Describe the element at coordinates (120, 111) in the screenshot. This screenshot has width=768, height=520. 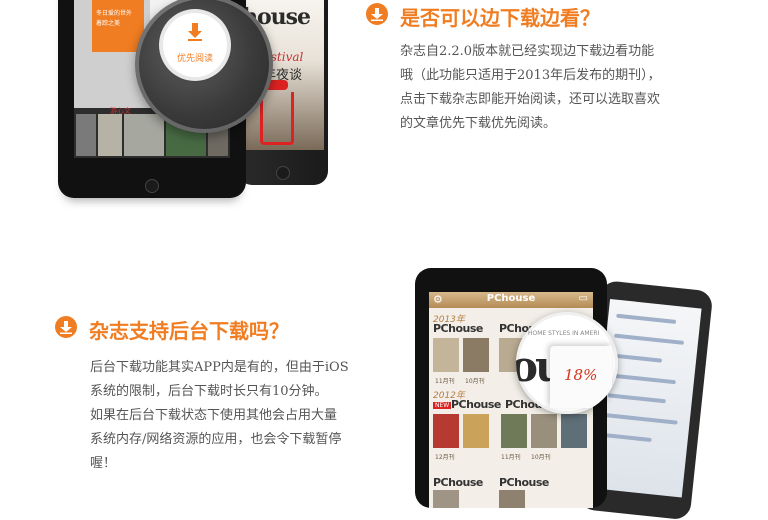
I see `thumbnail-title: 游心文` at that location.